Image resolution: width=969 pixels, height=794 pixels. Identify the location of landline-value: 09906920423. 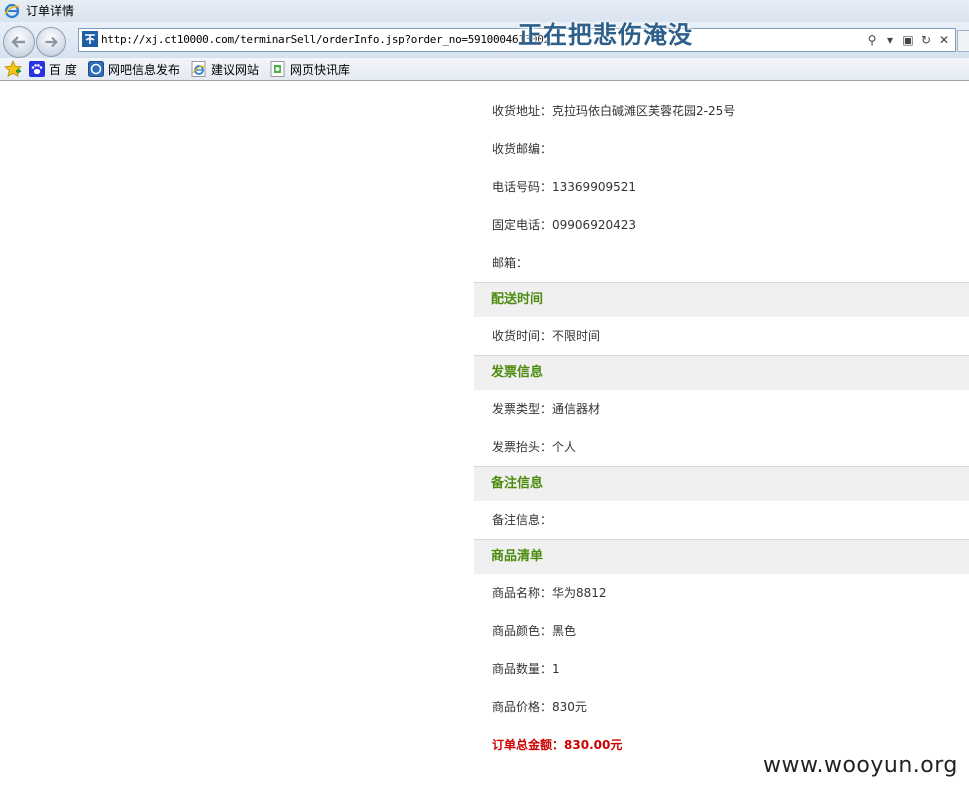
(594, 225).